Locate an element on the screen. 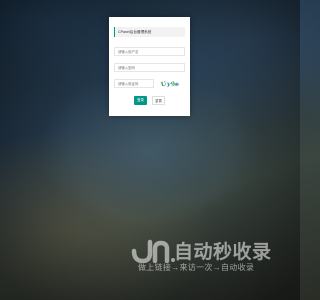 The image size is (320, 300). username-input is located at coordinates (149, 51).